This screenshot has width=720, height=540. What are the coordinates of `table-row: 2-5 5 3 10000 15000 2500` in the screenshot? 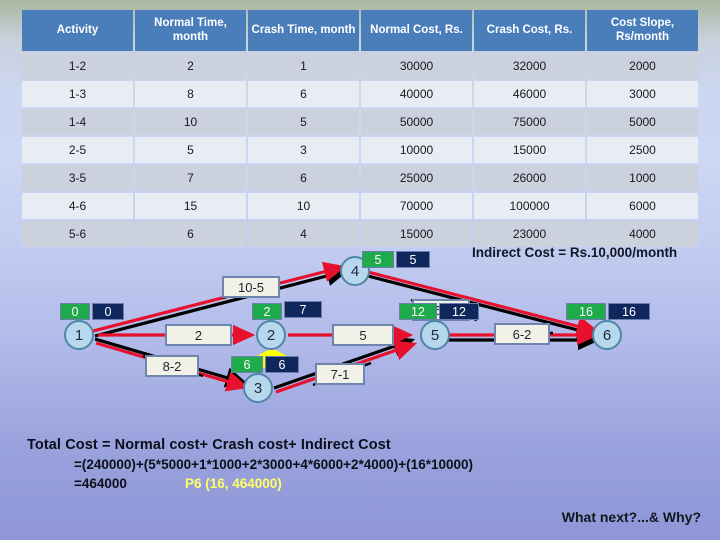 It's located at (360, 150).